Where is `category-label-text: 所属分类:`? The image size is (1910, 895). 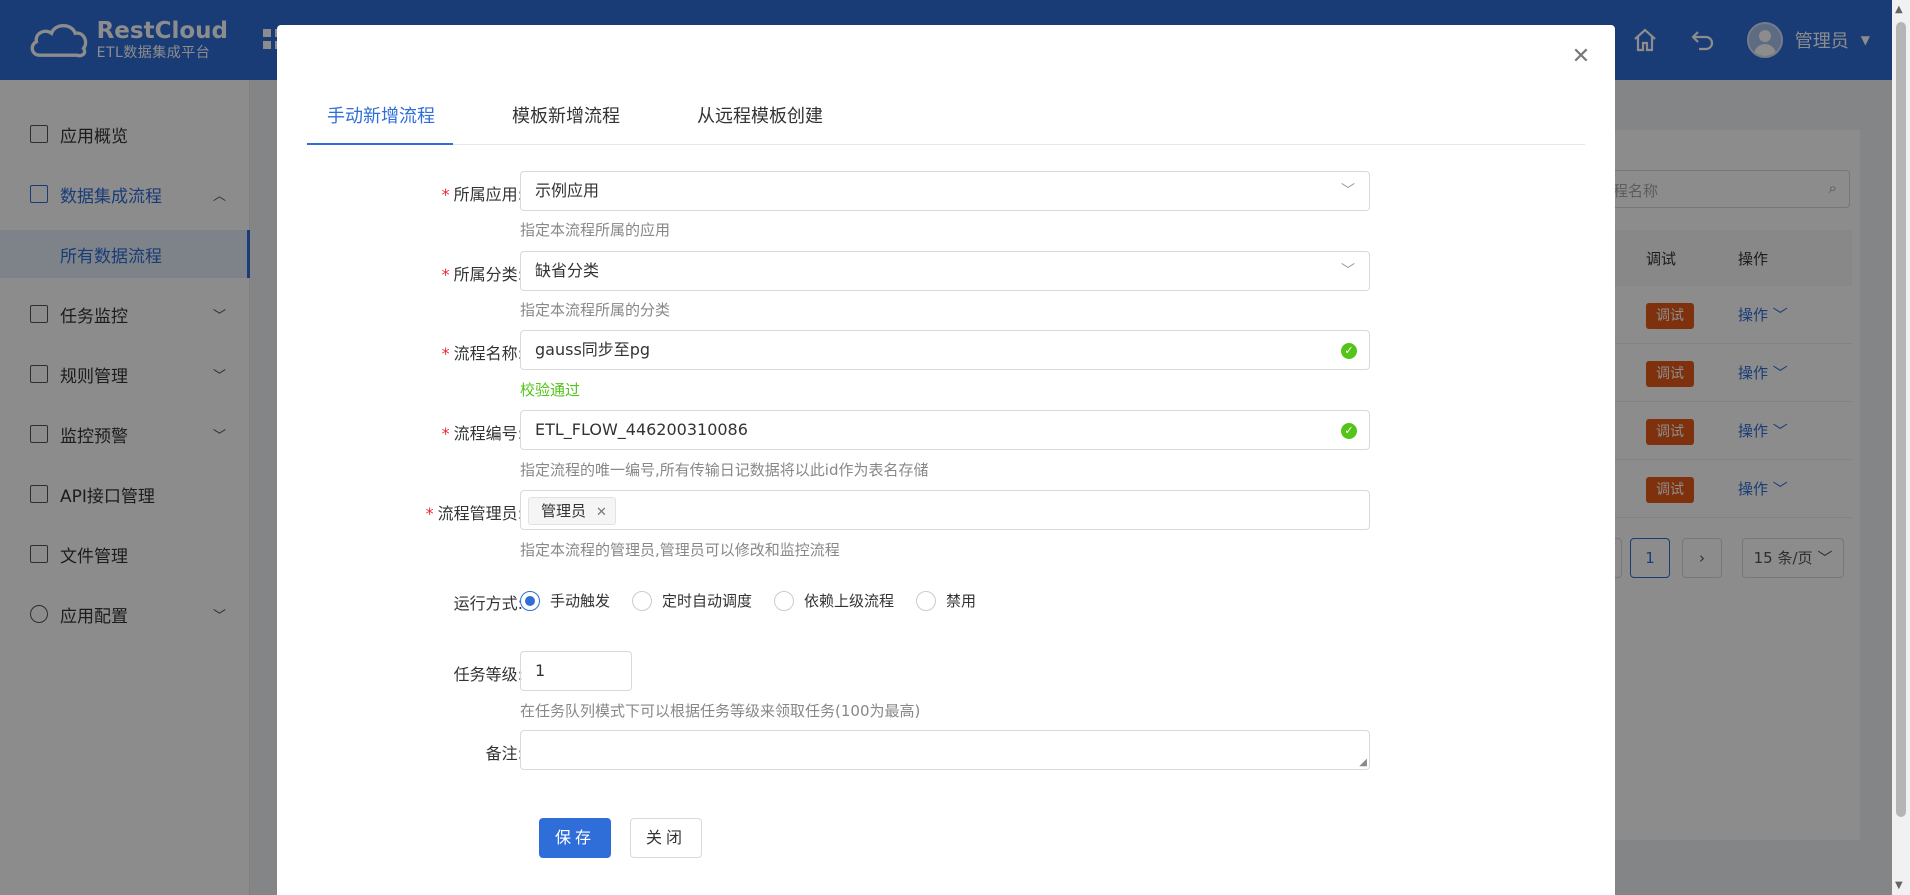 category-label-text: 所属分类: is located at coordinates (488, 274).